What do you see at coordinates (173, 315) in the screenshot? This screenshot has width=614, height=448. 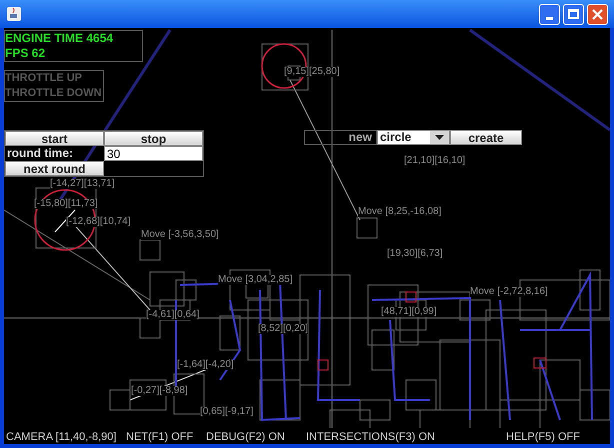 I see `coordinate-label: [-4,61][0,64]` at bounding box center [173, 315].